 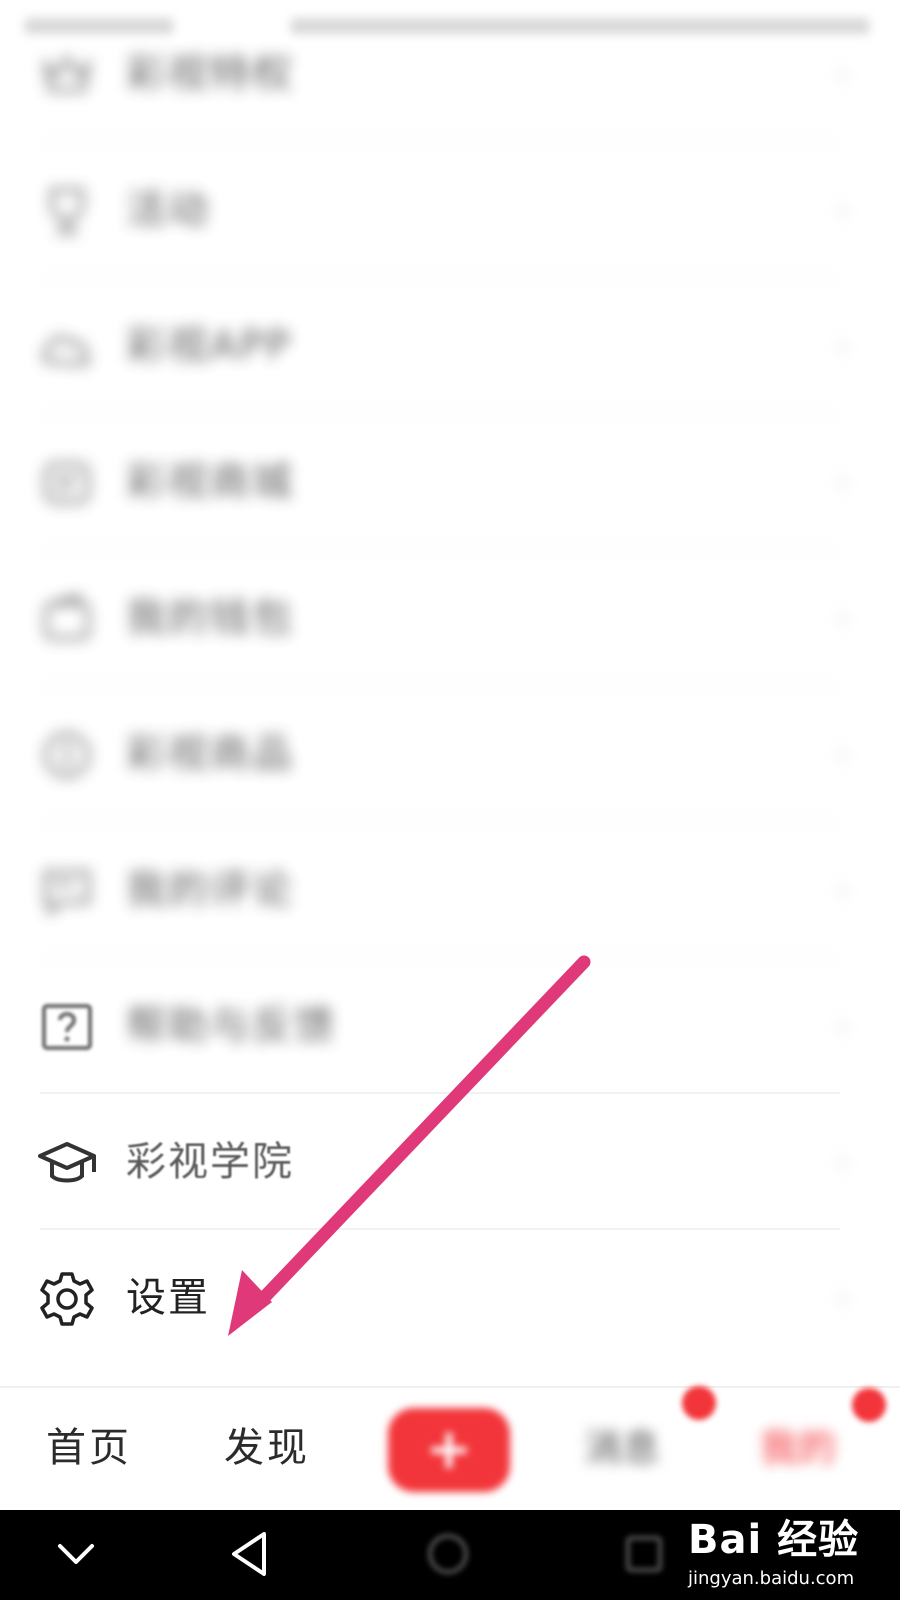 I want to click on home-circle-icon, so click(x=448, y=1554).